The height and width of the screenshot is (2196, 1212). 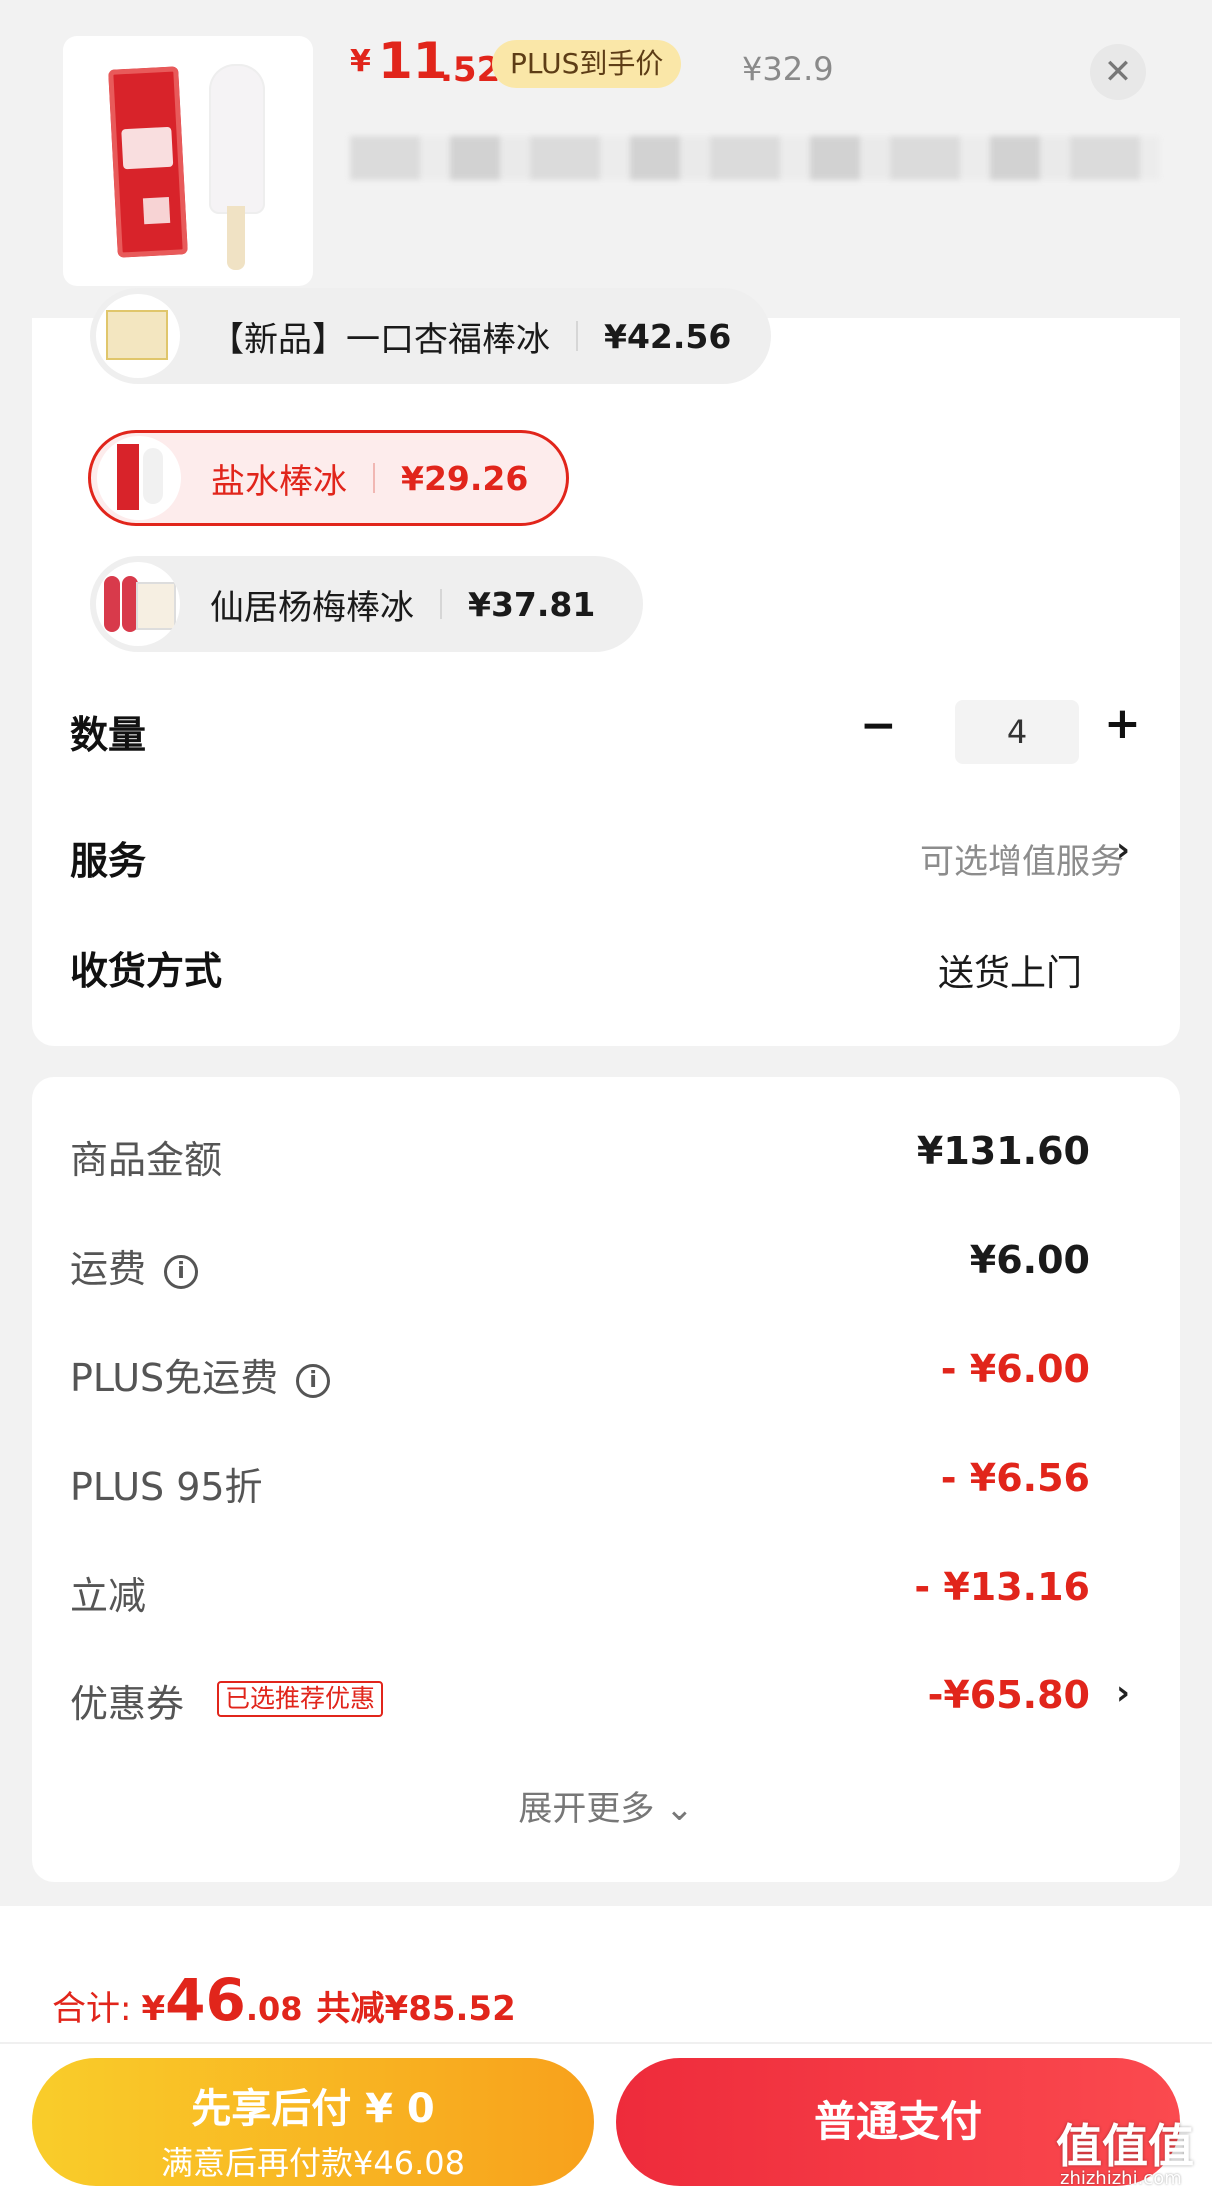 I want to click on quantity-label: 数量, so click(x=108, y=735).